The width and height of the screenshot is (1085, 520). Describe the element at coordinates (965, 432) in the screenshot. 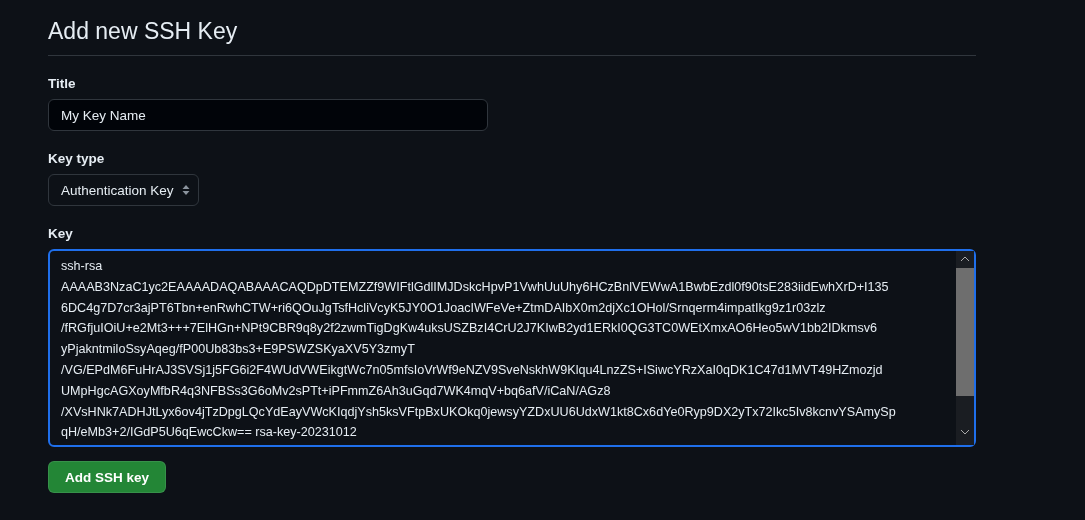

I see `scroll-down-icon` at that location.